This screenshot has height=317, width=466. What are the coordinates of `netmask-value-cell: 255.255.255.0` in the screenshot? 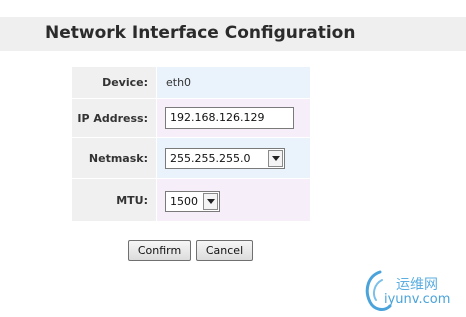 It's located at (233, 158).